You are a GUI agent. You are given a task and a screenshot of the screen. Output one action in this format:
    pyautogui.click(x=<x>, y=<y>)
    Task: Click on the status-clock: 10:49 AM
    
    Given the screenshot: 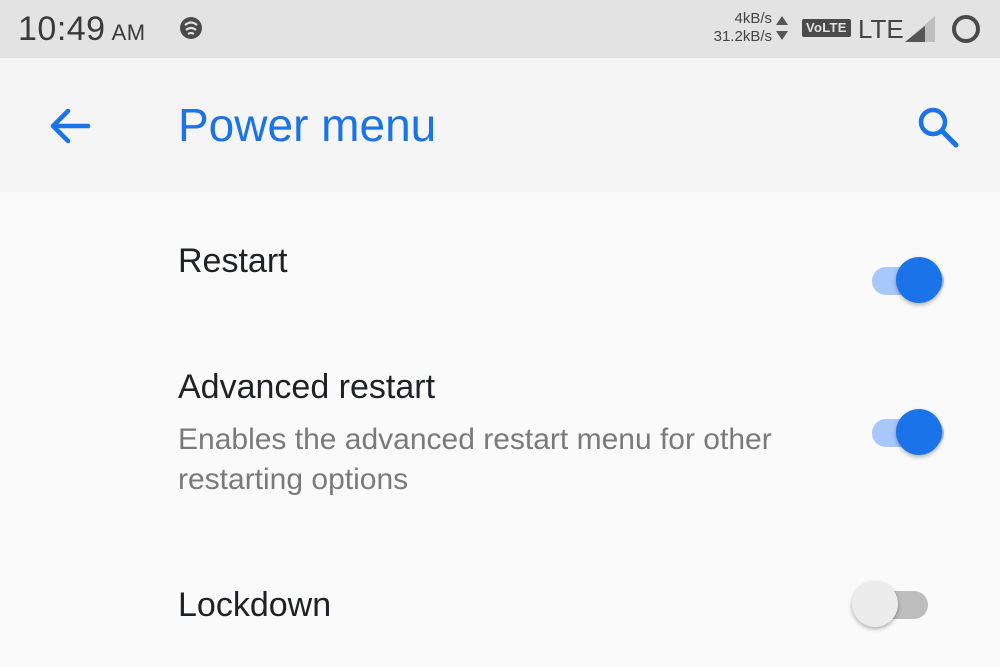 What is the action you would take?
    pyautogui.click(x=82, y=29)
    